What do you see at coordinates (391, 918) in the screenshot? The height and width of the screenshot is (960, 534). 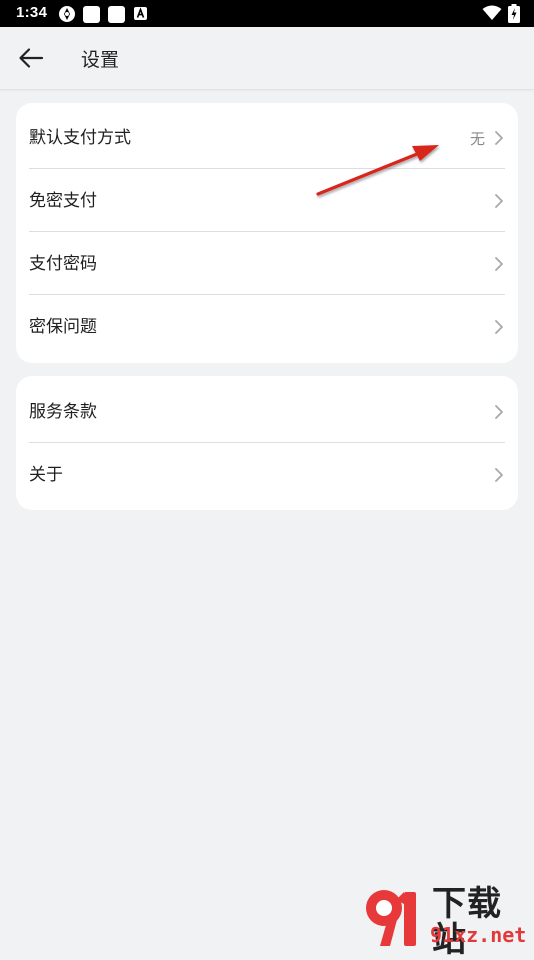 I see `watermark-logo-icon` at bounding box center [391, 918].